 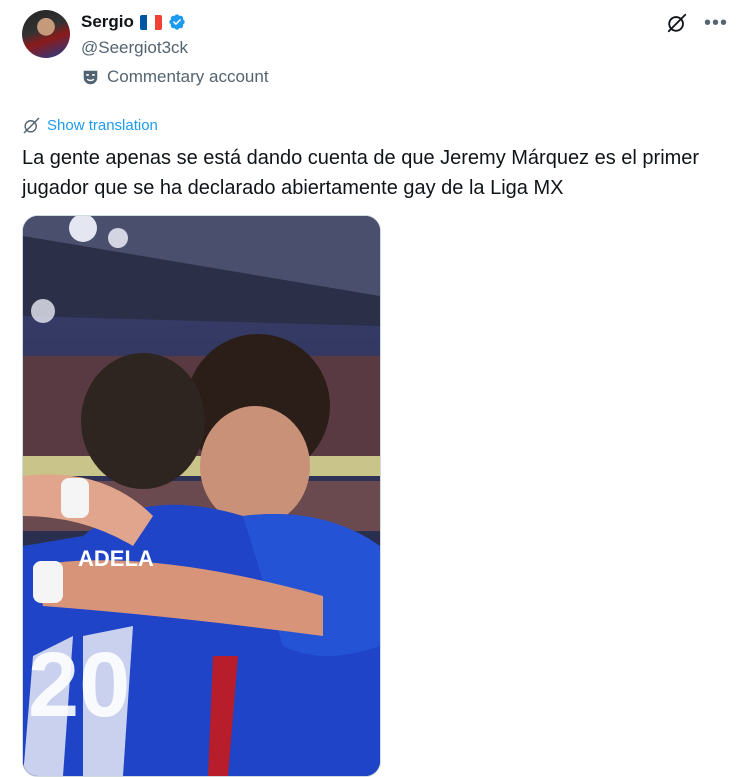 I want to click on france-flag-icon, so click(x=150, y=22).